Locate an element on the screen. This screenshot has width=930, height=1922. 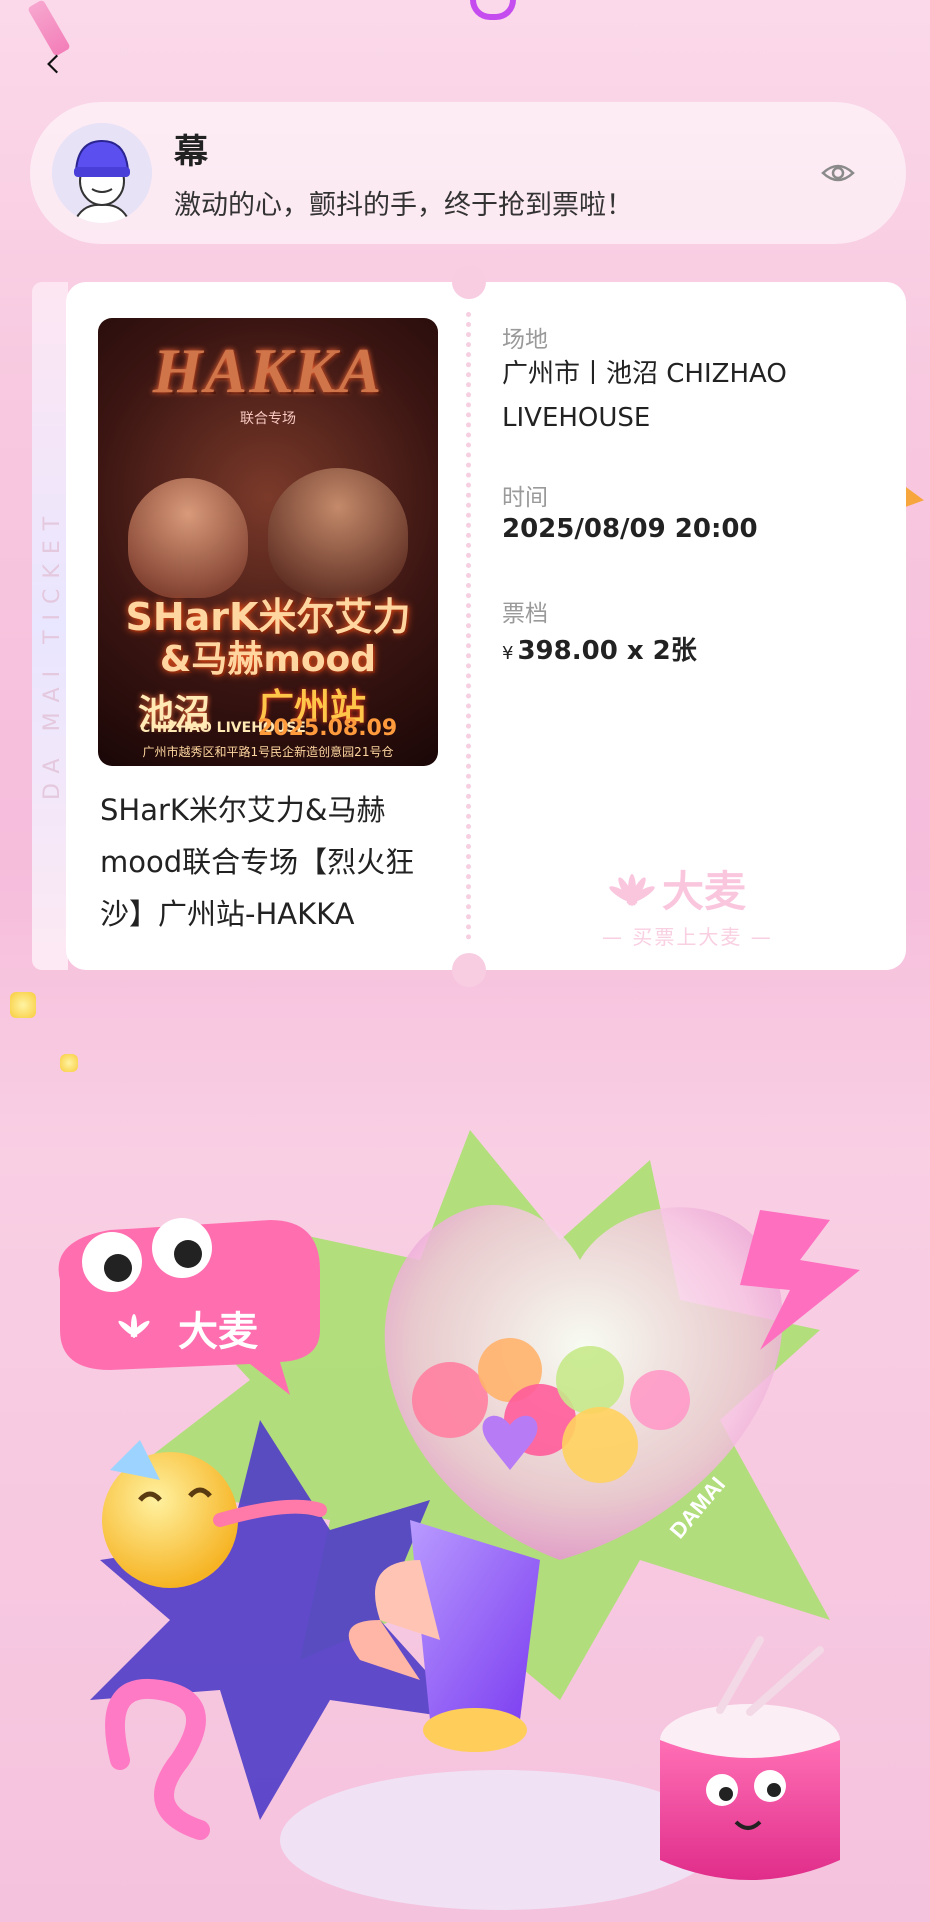
damai-logo-icon is located at coordinates (632, 890).